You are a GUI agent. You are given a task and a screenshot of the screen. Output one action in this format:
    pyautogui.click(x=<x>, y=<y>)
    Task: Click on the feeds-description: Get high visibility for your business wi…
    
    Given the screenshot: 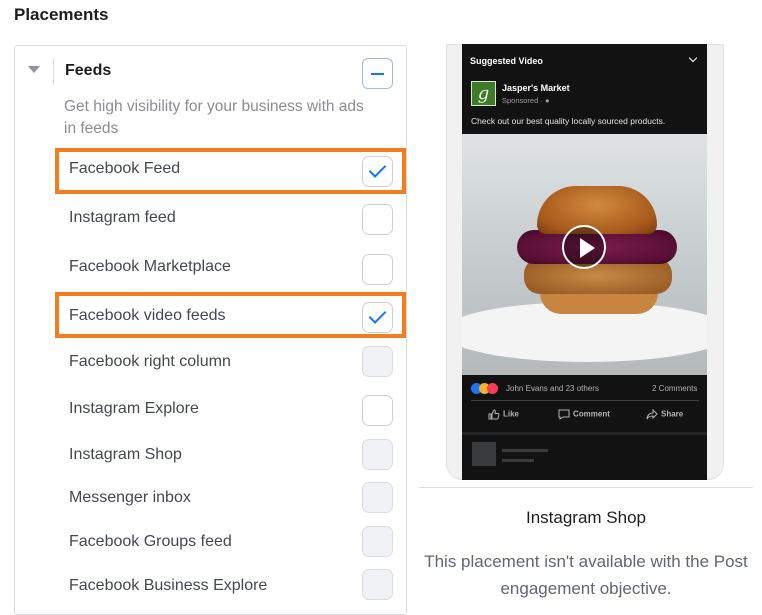 What is the action you would take?
    pyautogui.click(x=214, y=117)
    